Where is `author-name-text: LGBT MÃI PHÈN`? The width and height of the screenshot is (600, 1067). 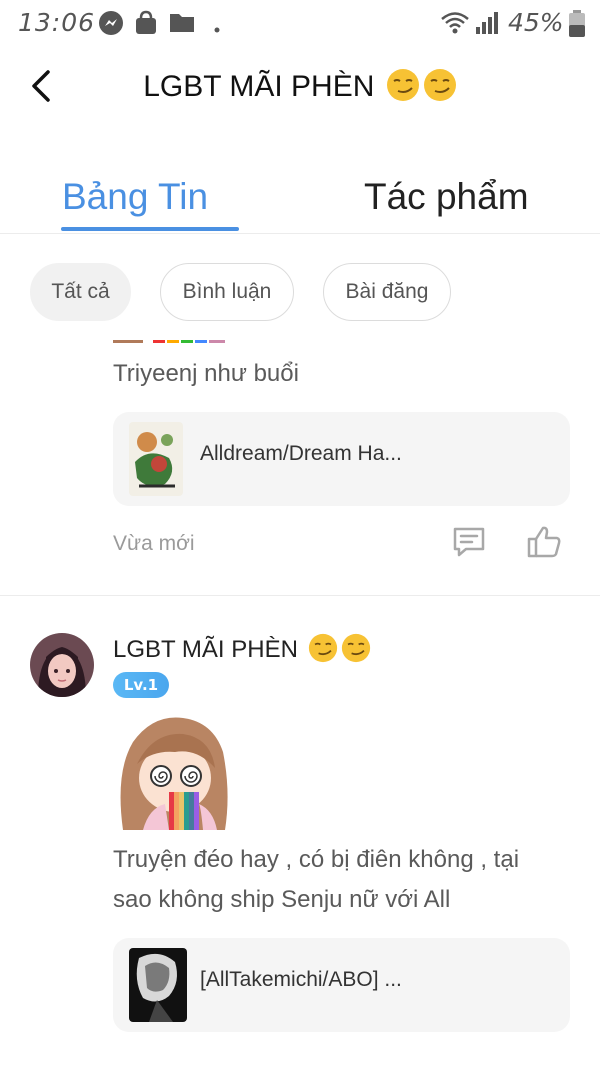 author-name-text: LGBT MÃI PHÈN is located at coordinates (205, 649).